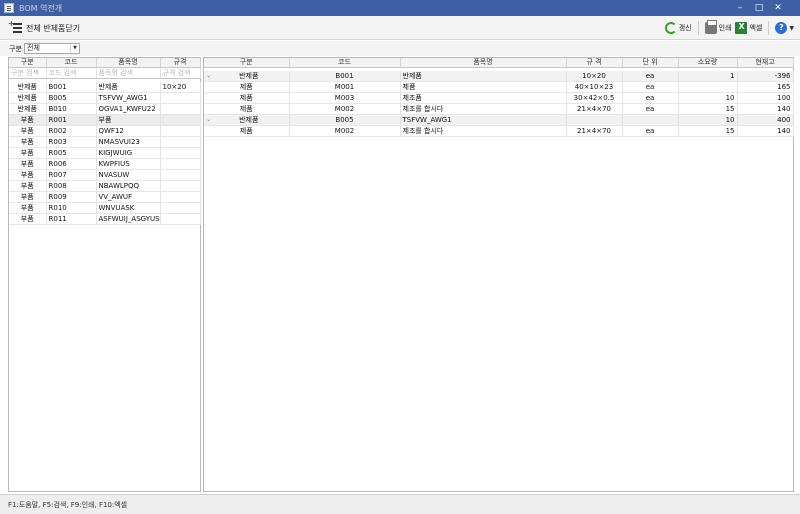 The image size is (800, 514). Describe the element at coordinates (247, 109) in the screenshot. I see `table-cell: 제품` at that location.